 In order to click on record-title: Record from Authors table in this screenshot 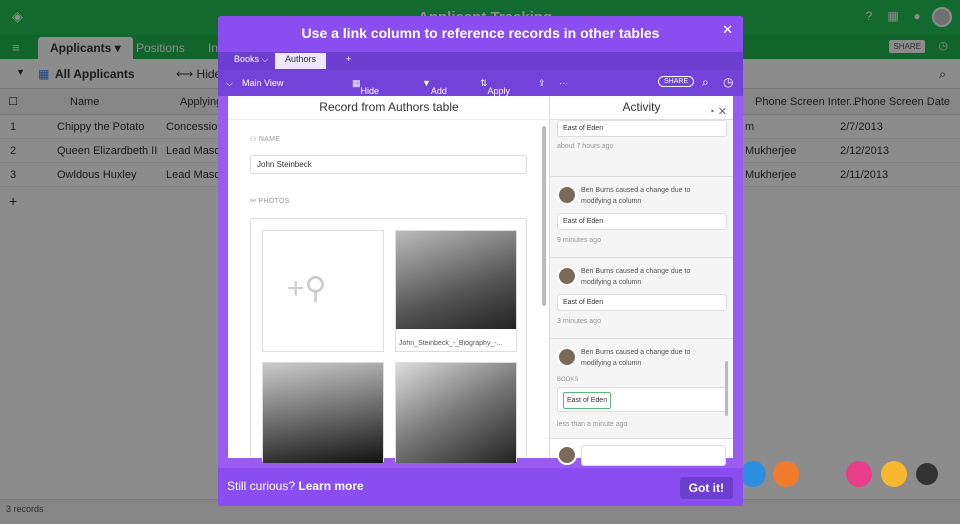, I will do `click(389, 108)`.